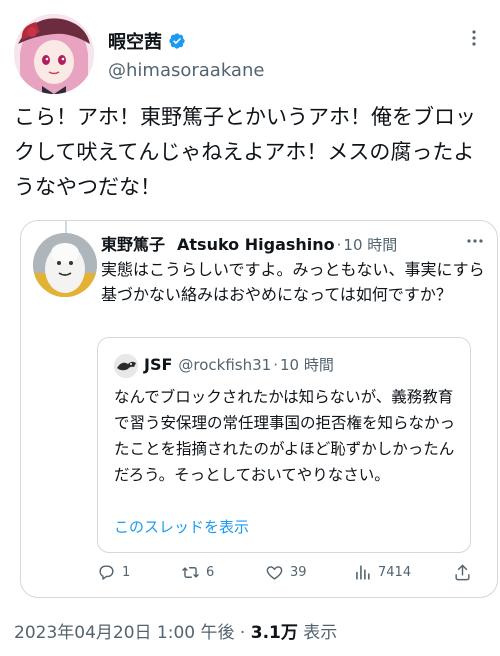 This screenshot has width=500, height=656. I want to click on author-name: 暇空茜, so click(135, 41).